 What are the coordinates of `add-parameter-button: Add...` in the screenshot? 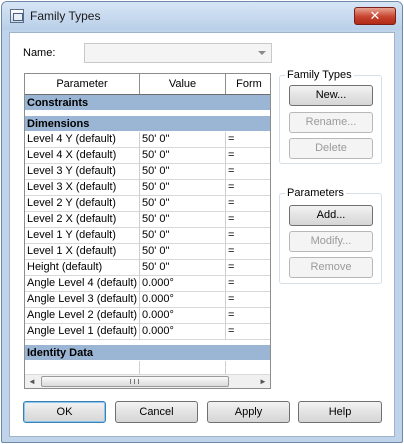 It's located at (331, 215).